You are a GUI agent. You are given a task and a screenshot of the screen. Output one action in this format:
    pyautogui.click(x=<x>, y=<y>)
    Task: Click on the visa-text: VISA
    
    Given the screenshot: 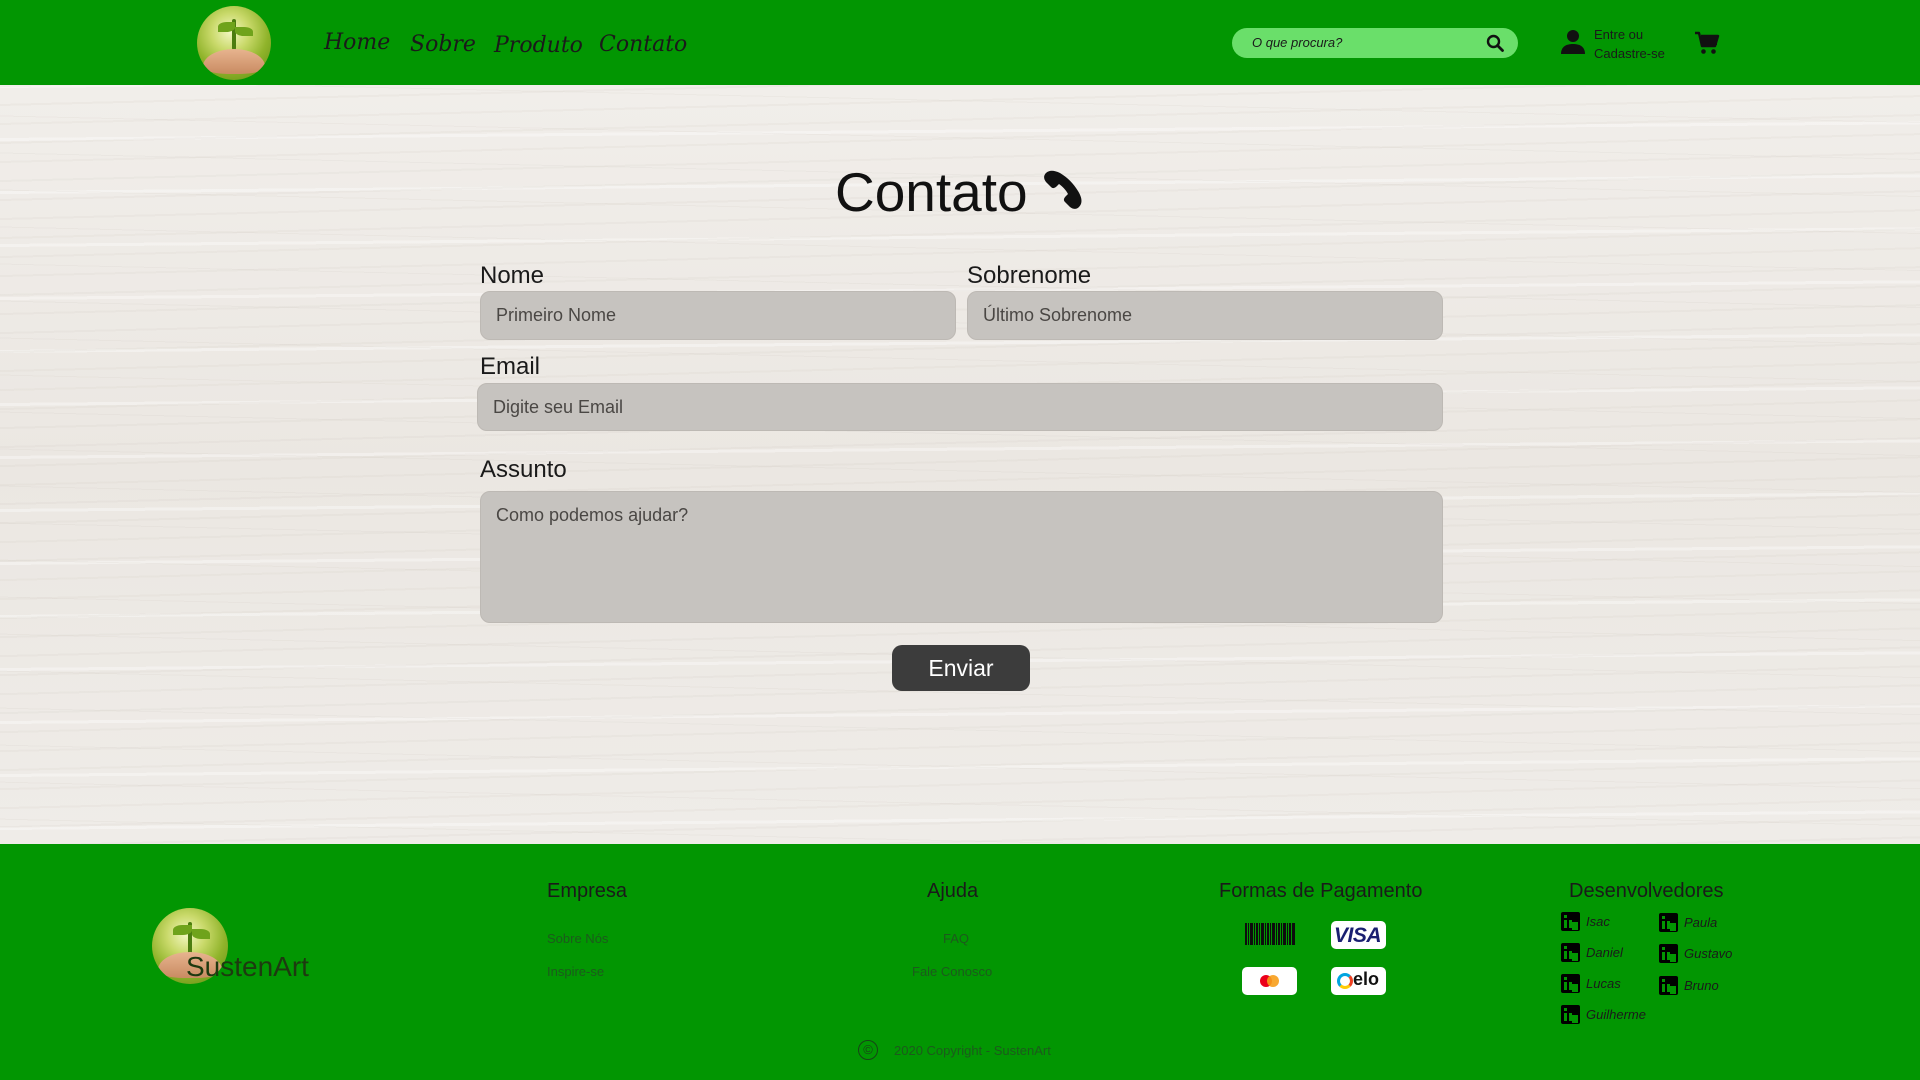 What is the action you would take?
    pyautogui.click(x=1358, y=935)
    